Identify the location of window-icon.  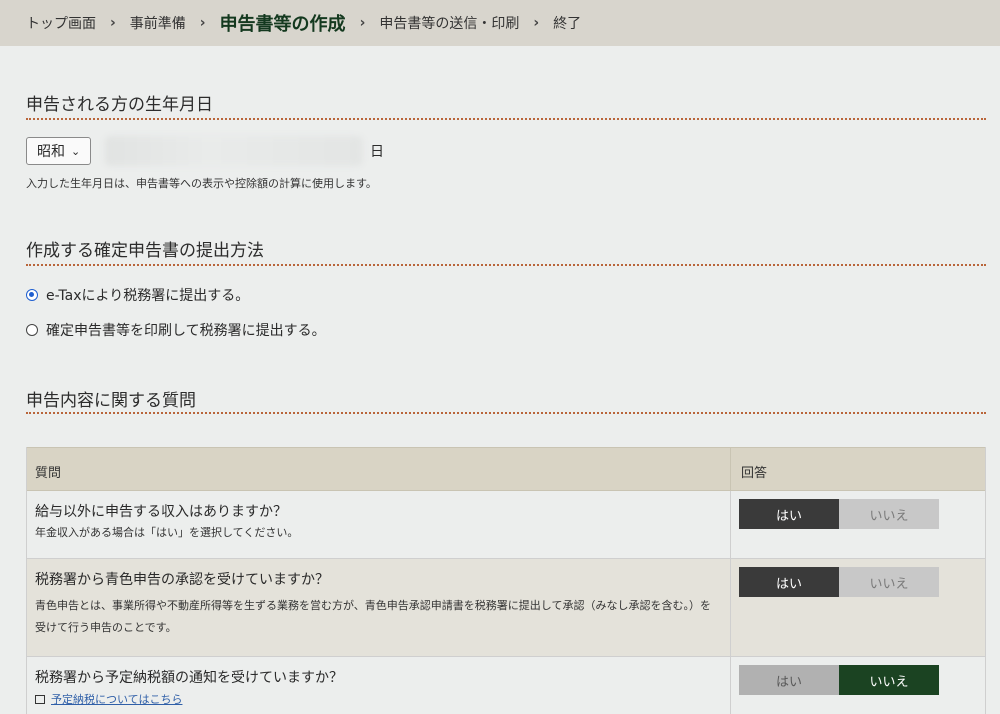
(40, 699).